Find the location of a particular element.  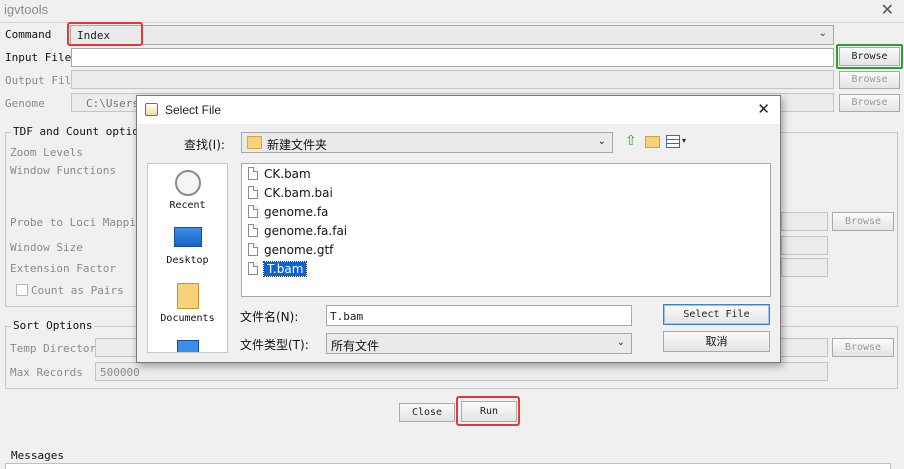

place-desktop: Desktop is located at coordinates (187, 246).